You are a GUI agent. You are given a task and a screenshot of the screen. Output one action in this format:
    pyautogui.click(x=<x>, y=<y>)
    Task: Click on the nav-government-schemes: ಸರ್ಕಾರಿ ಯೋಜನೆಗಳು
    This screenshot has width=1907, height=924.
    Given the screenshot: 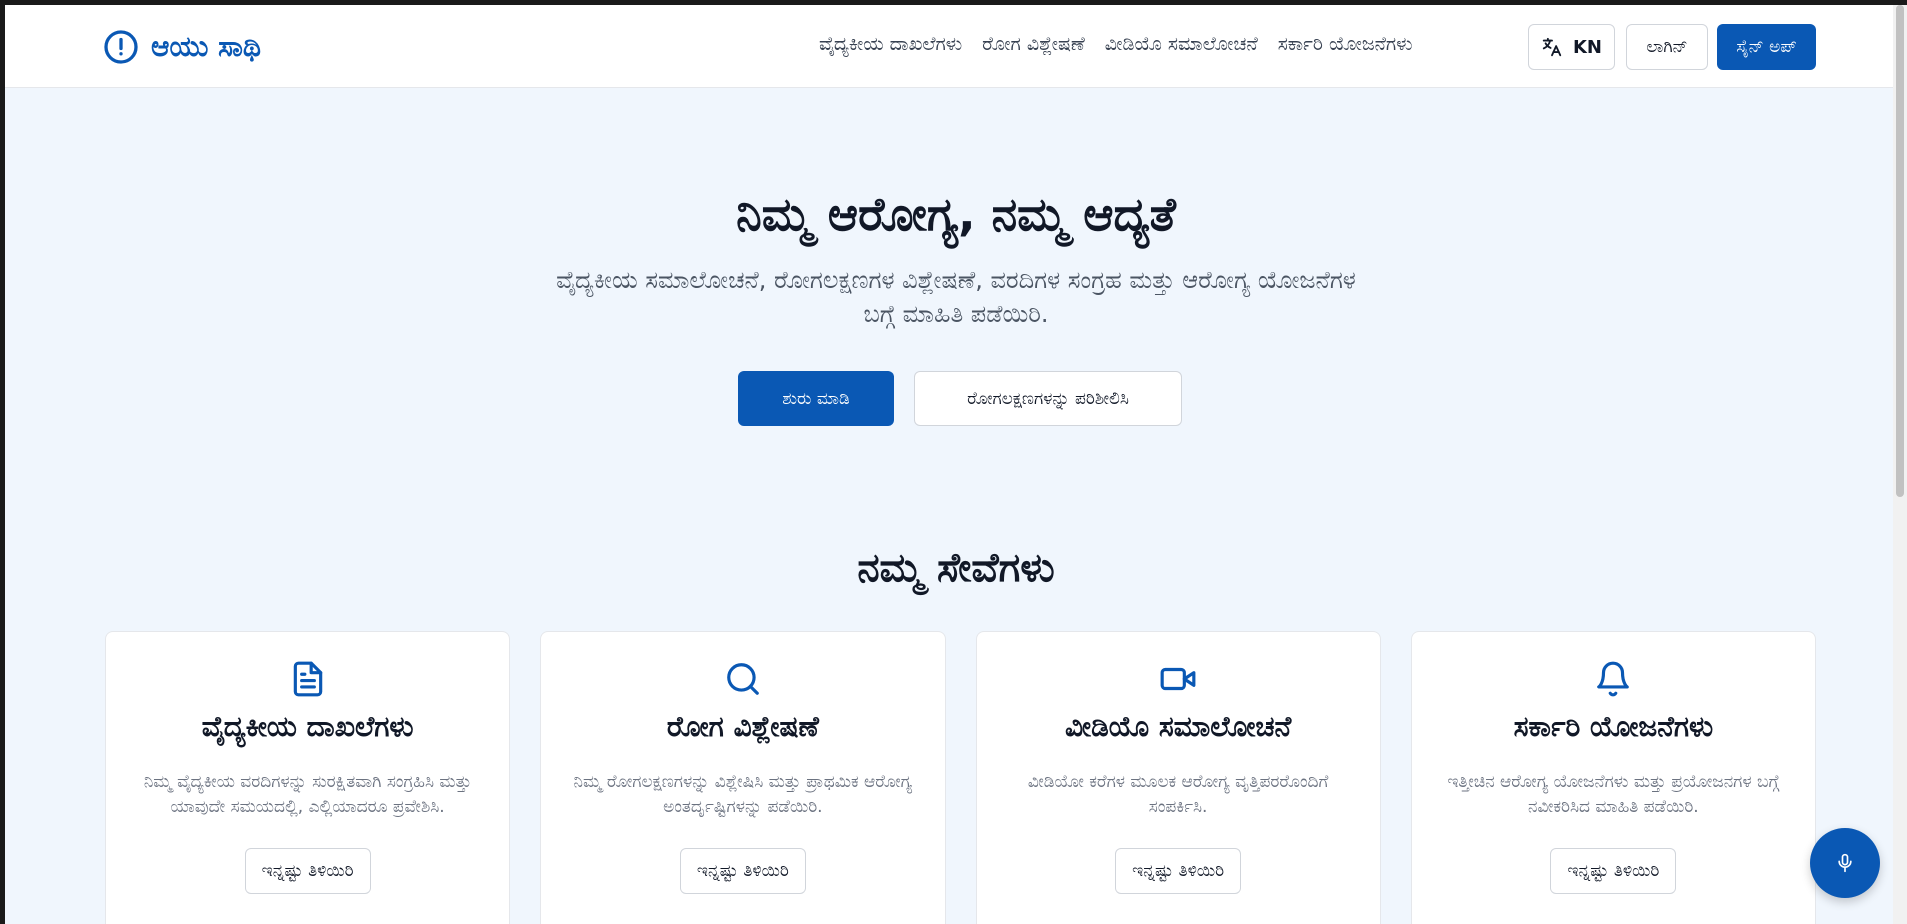 What is the action you would take?
    pyautogui.click(x=1345, y=44)
    